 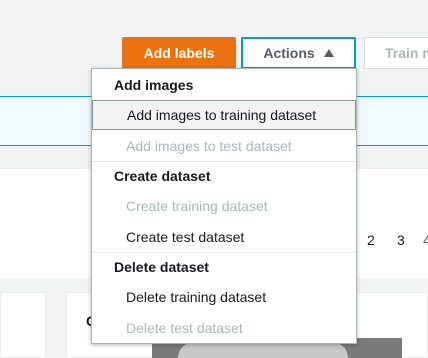 What do you see at coordinates (328, 53) in the screenshot?
I see `caret-up-icon` at bounding box center [328, 53].